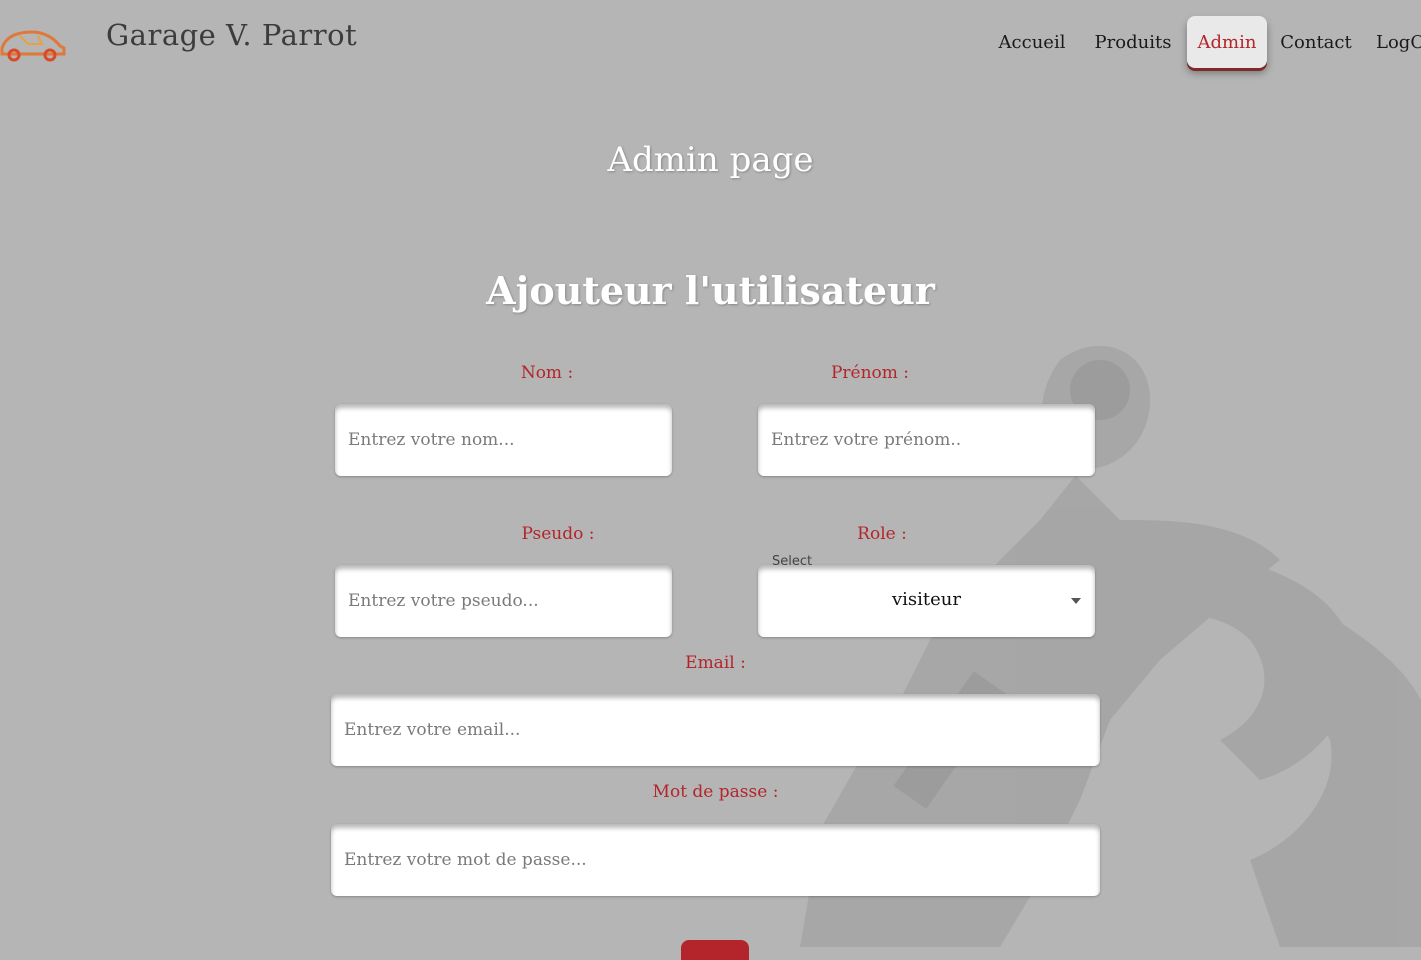  What do you see at coordinates (1032, 42) in the screenshot?
I see `nav-item-accueil: Accueil` at bounding box center [1032, 42].